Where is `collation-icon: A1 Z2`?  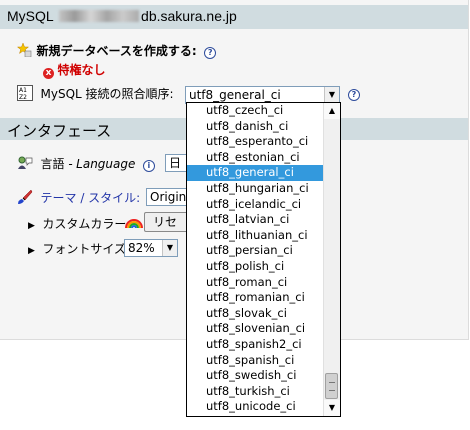
collation-icon: A1 Z2 is located at coordinates (25, 93).